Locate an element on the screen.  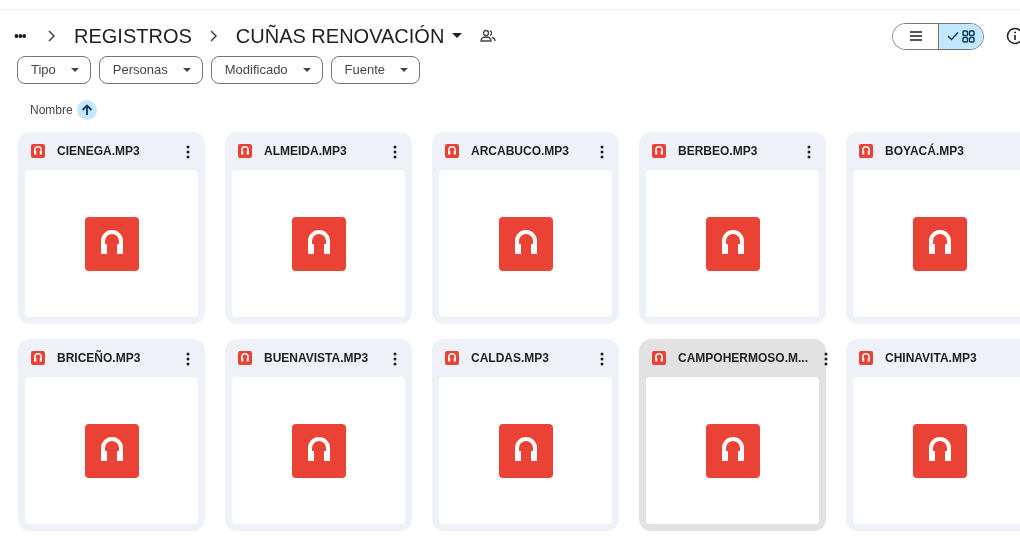
file-name: ARCABUCO.MP3 is located at coordinates (520, 151).